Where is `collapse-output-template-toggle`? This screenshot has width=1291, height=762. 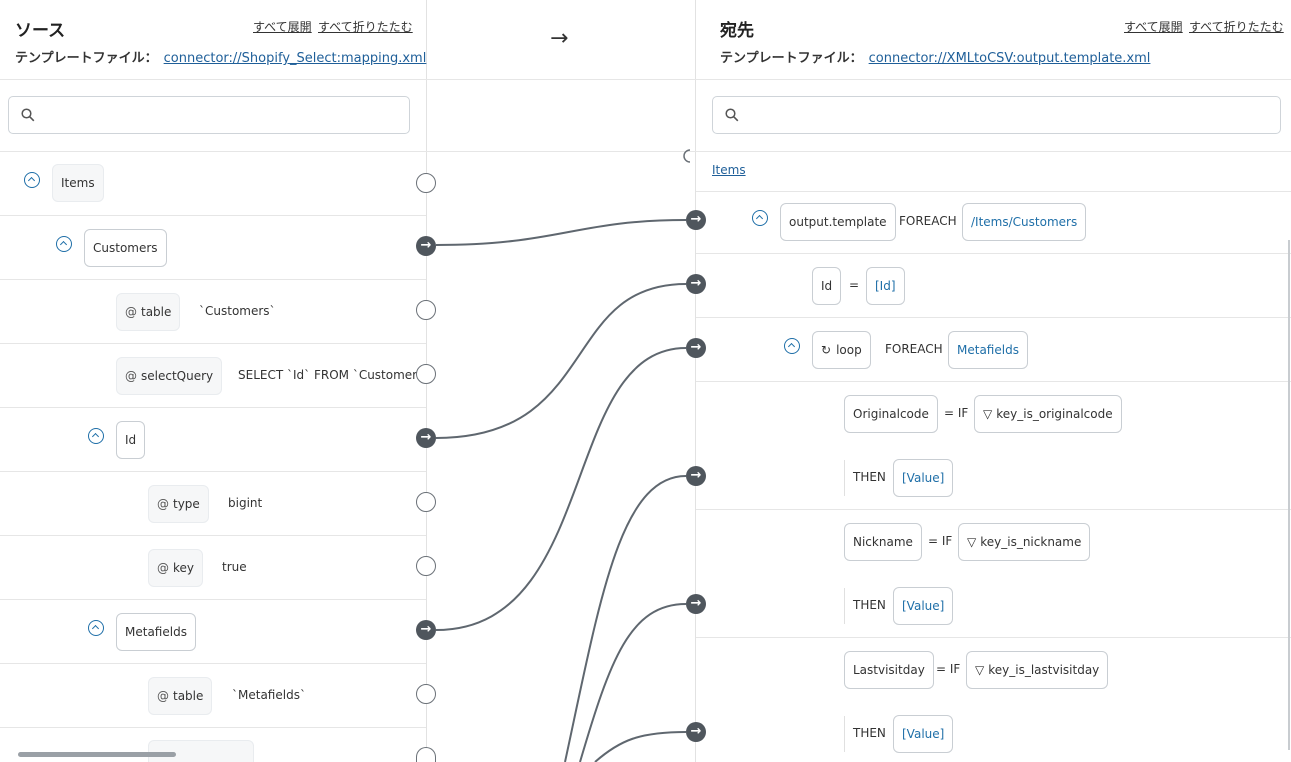 collapse-output-template-toggle is located at coordinates (760, 218).